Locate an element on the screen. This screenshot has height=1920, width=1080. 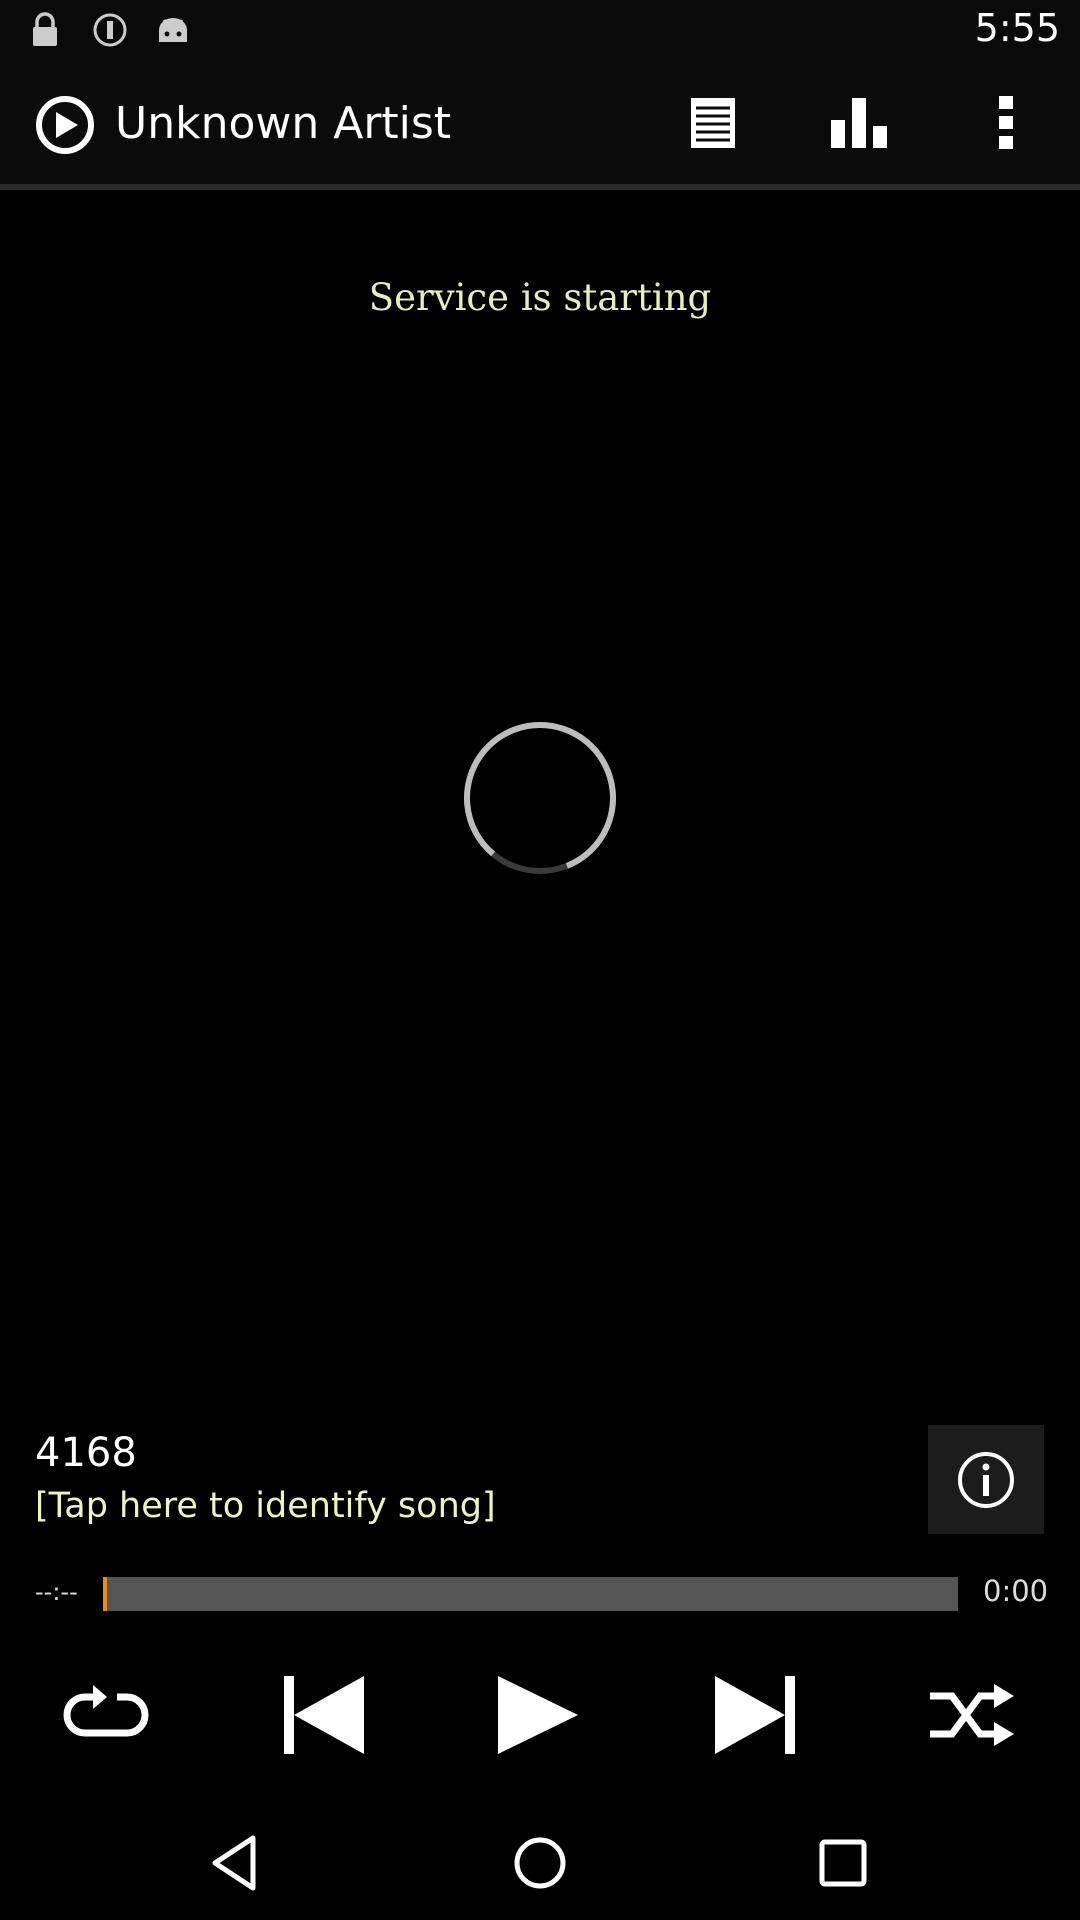
shuffle-button is located at coordinates (972, 1715).